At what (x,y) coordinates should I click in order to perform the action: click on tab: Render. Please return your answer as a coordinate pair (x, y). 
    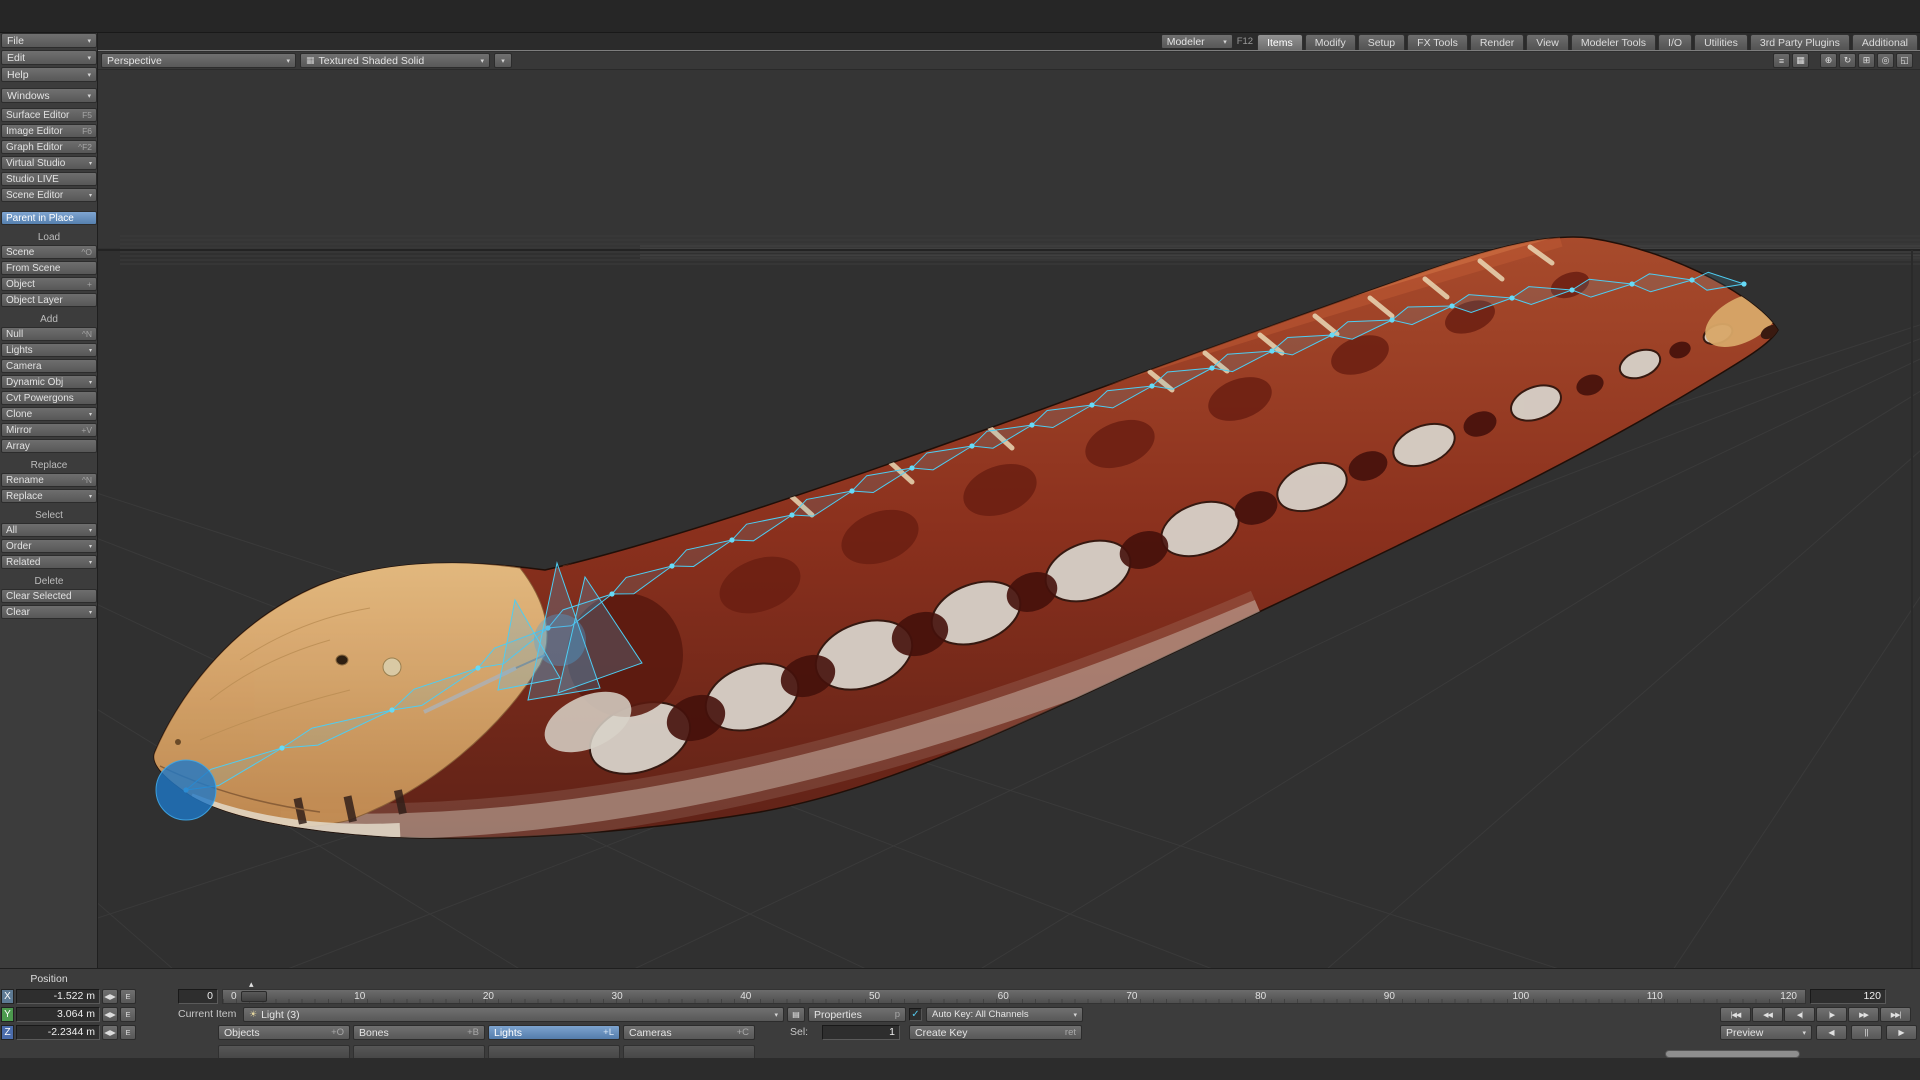
    Looking at the image, I should click on (1497, 42).